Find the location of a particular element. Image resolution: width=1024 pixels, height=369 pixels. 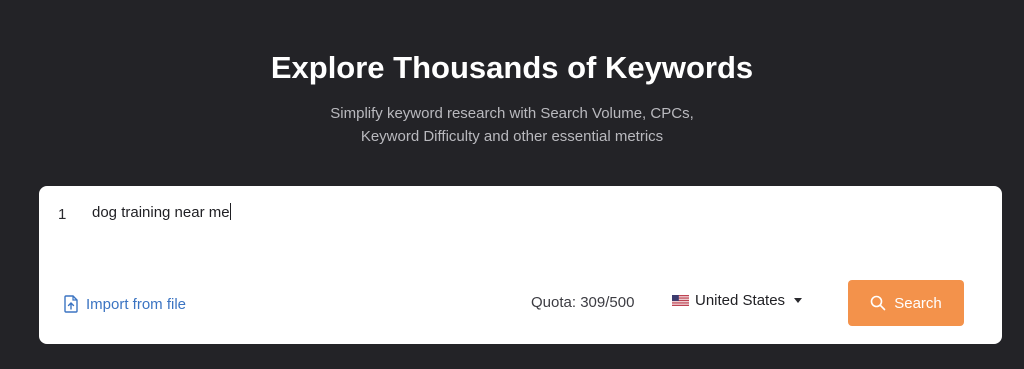

page-title: Explore Thousands of Keywords is located at coordinates (512, 67).